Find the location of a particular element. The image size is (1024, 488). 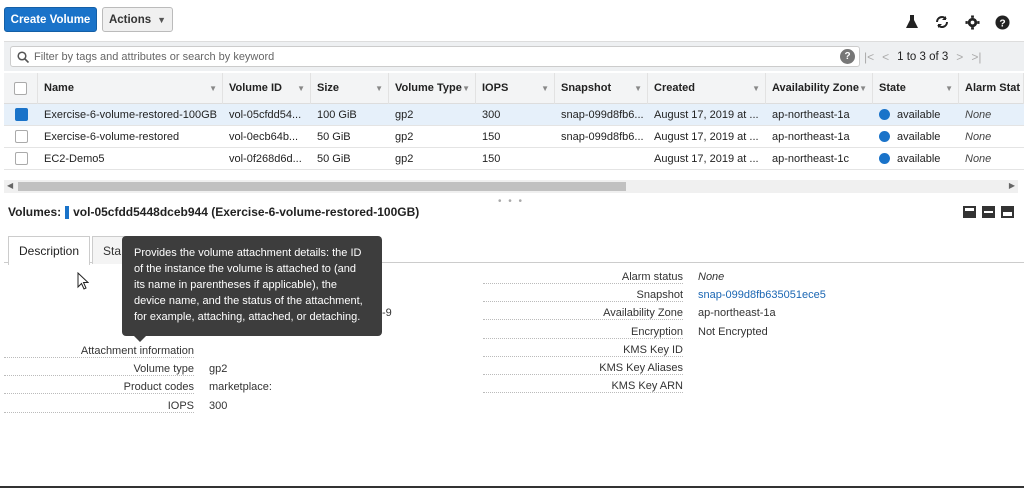

help-icon: ? is located at coordinates (1002, 22).